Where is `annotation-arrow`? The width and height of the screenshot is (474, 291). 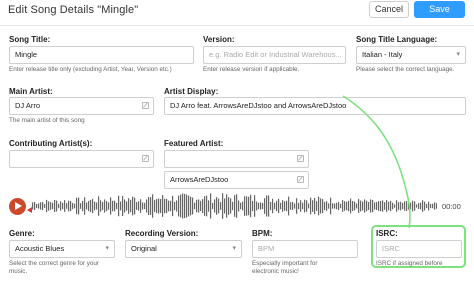 annotation-arrow is located at coordinates (376, 162).